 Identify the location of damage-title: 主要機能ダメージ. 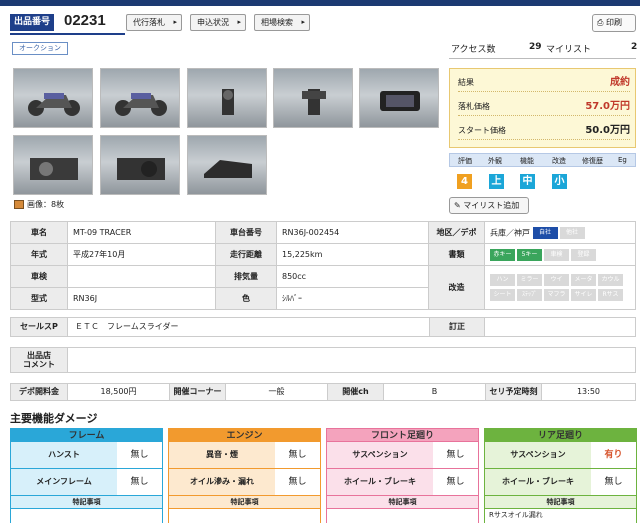
(54, 418).